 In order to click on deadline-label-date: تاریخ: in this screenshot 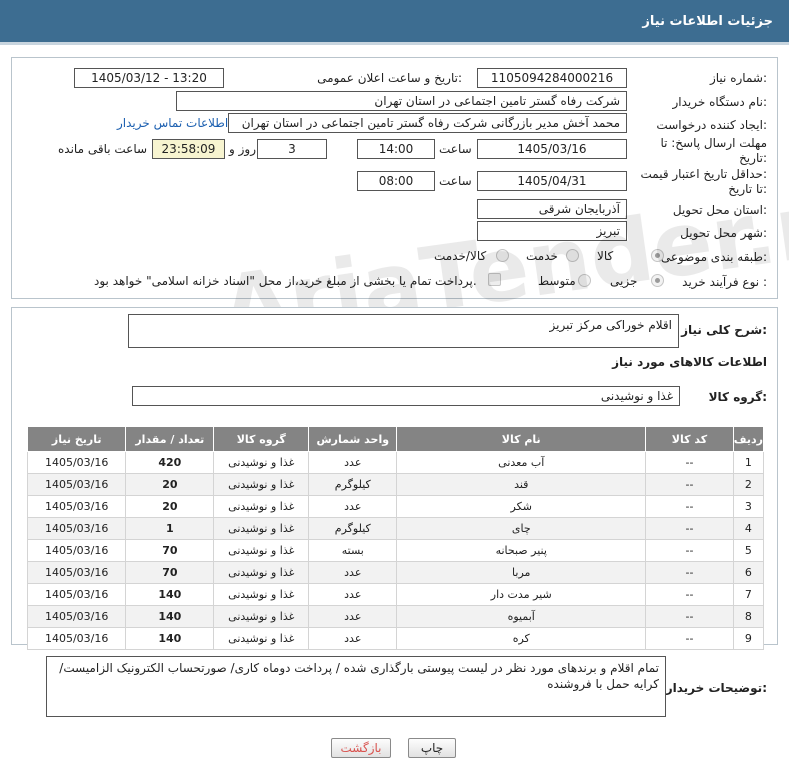, I will do `click(753, 158)`.